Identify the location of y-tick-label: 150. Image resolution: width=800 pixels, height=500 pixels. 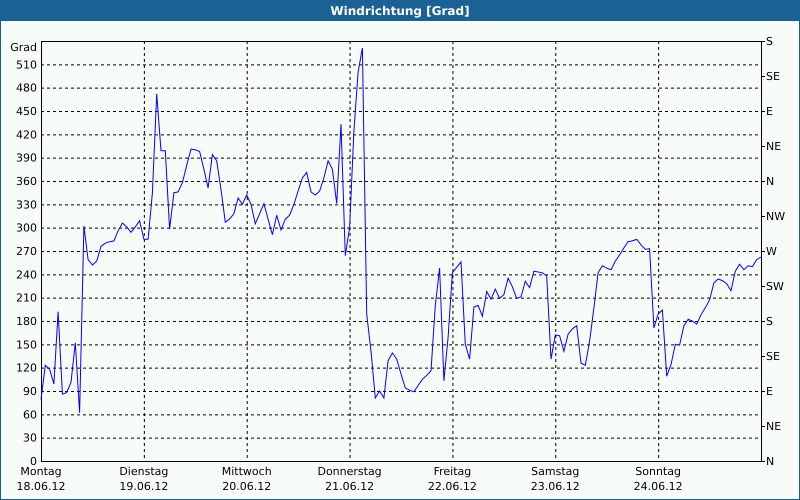
(26, 345).